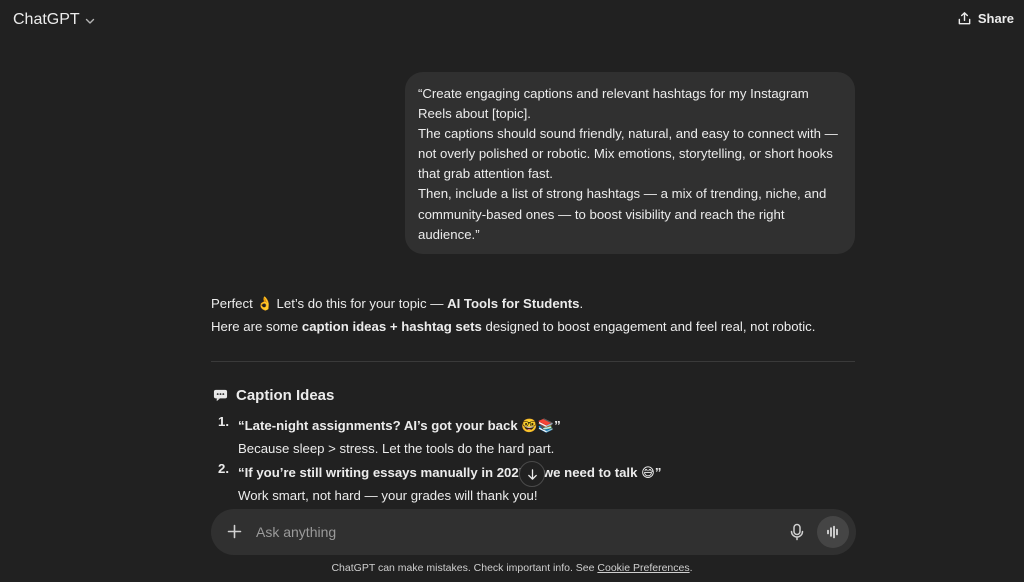  What do you see at coordinates (964, 18) in the screenshot?
I see `share-icon` at bounding box center [964, 18].